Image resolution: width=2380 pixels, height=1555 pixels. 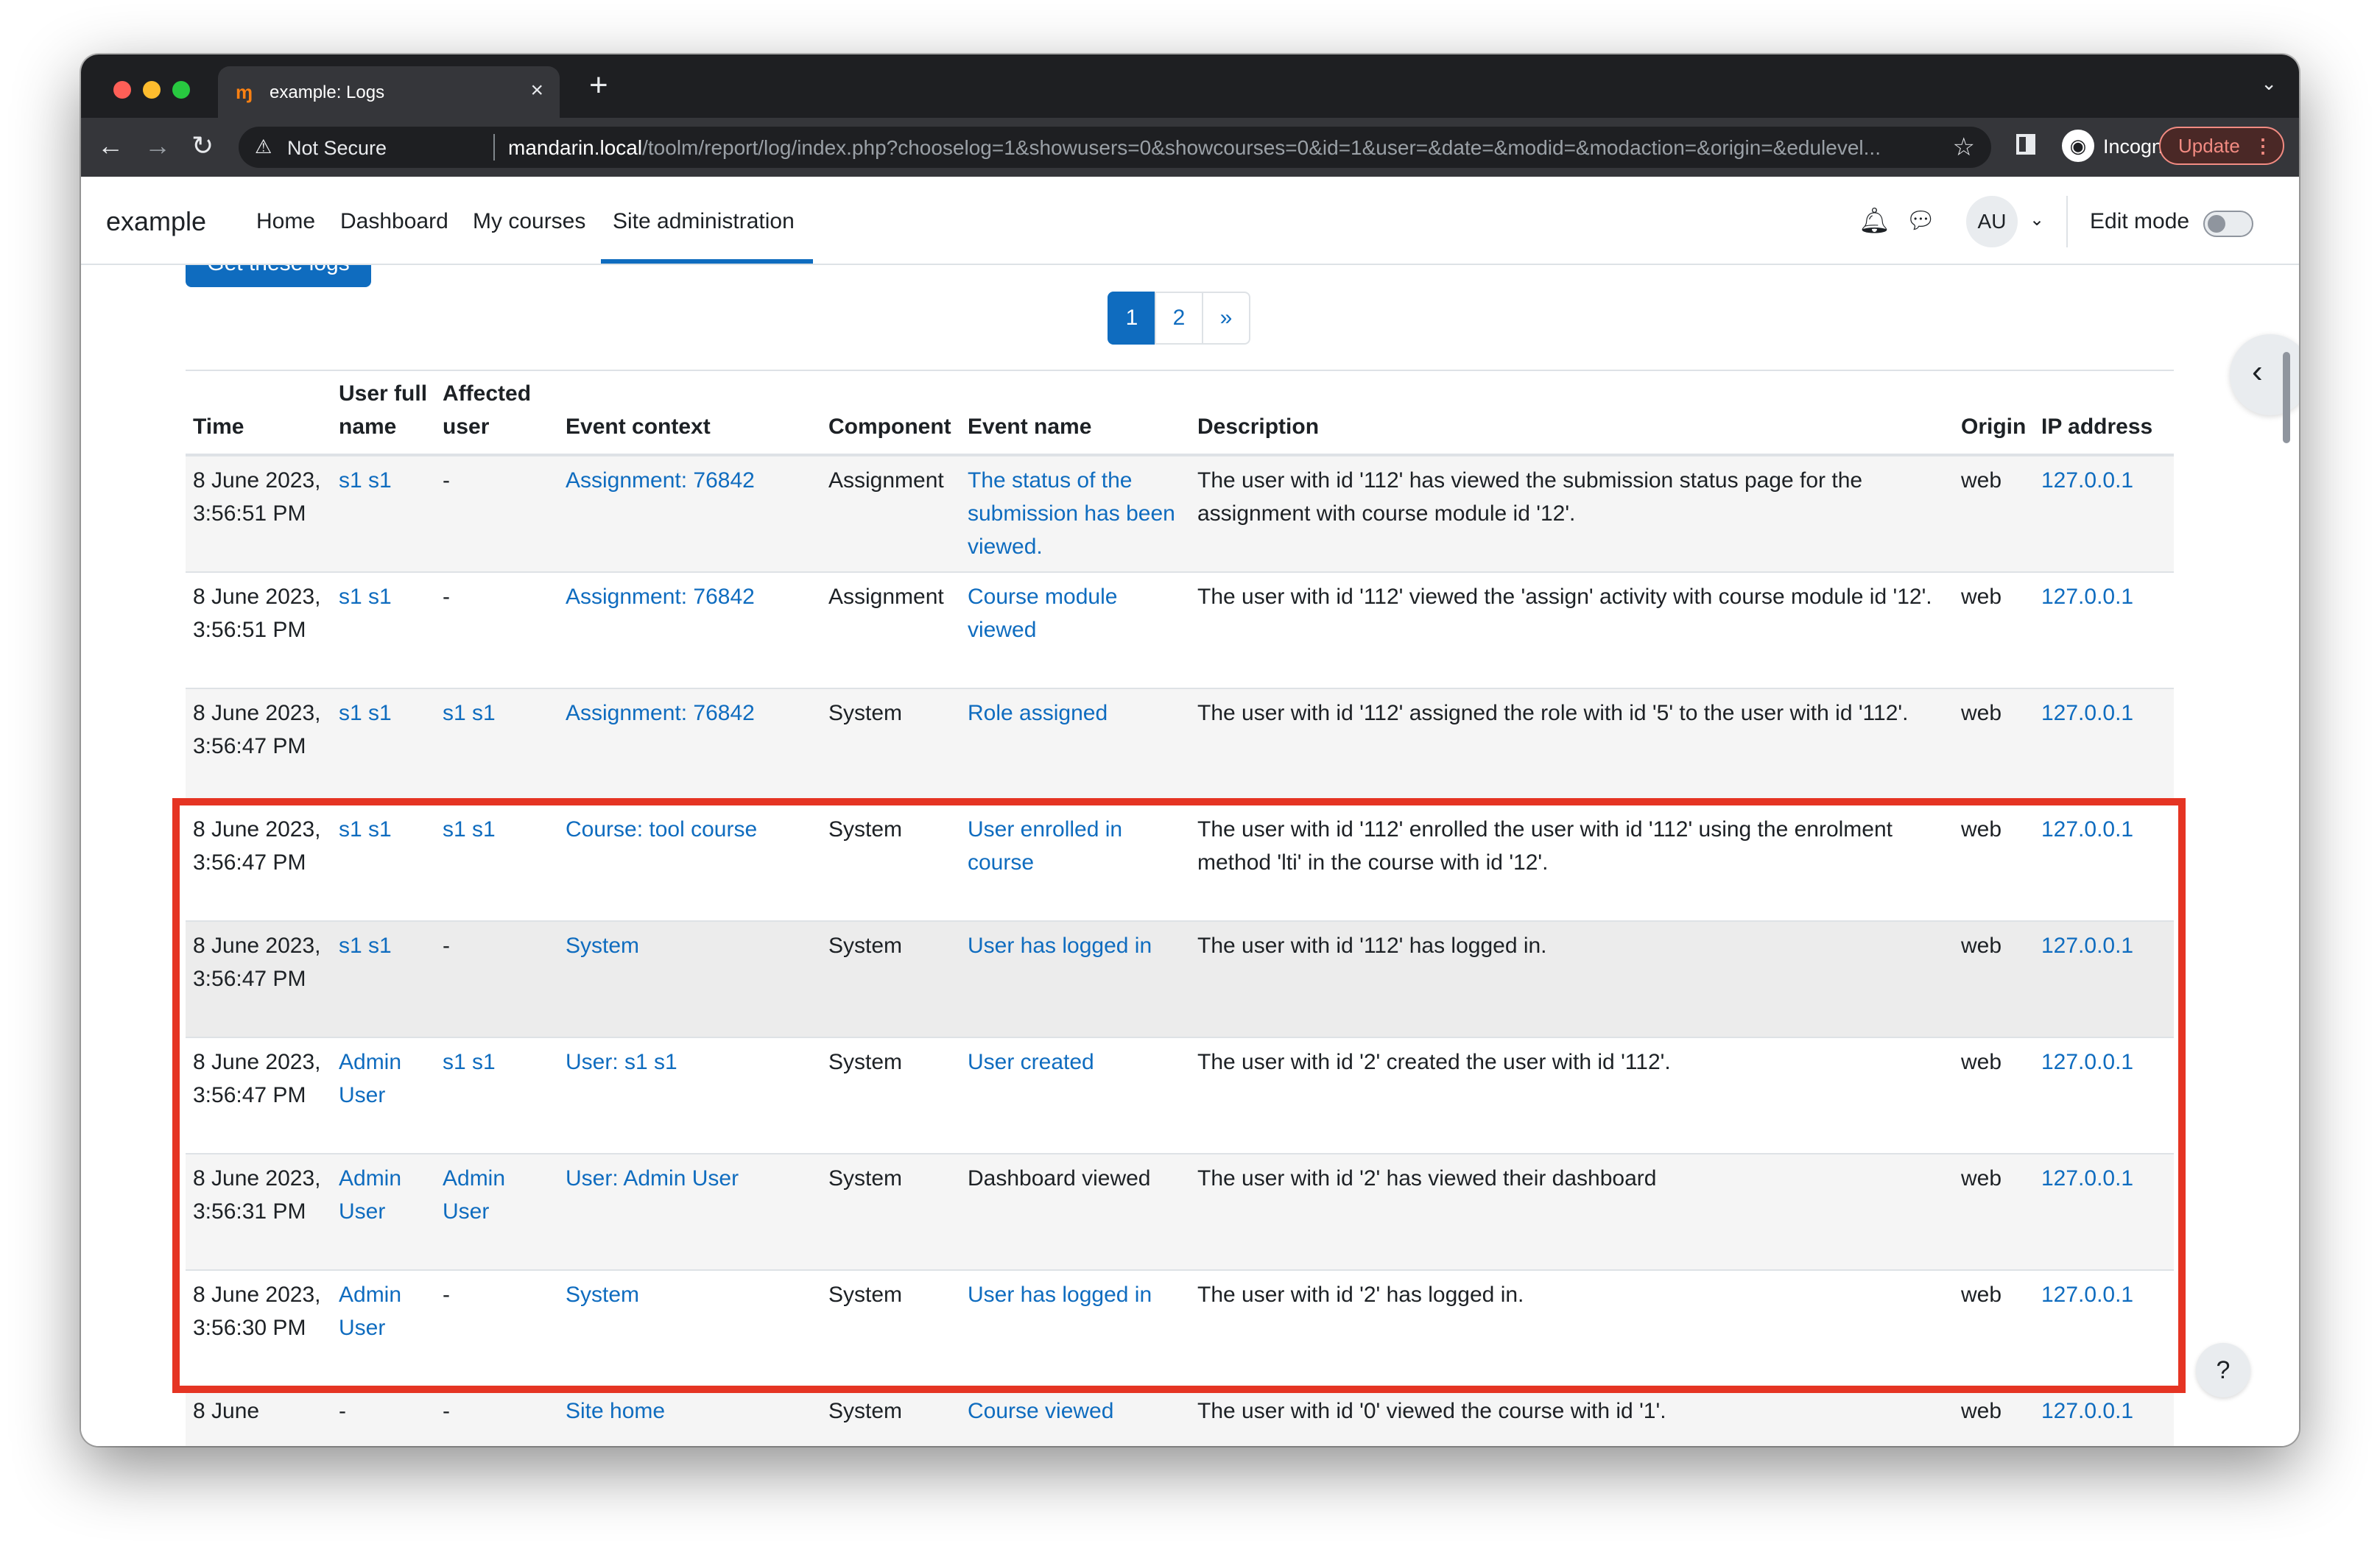 What do you see at coordinates (689, 413) in the screenshot?
I see `col-event-context: Event context` at bounding box center [689, 413].